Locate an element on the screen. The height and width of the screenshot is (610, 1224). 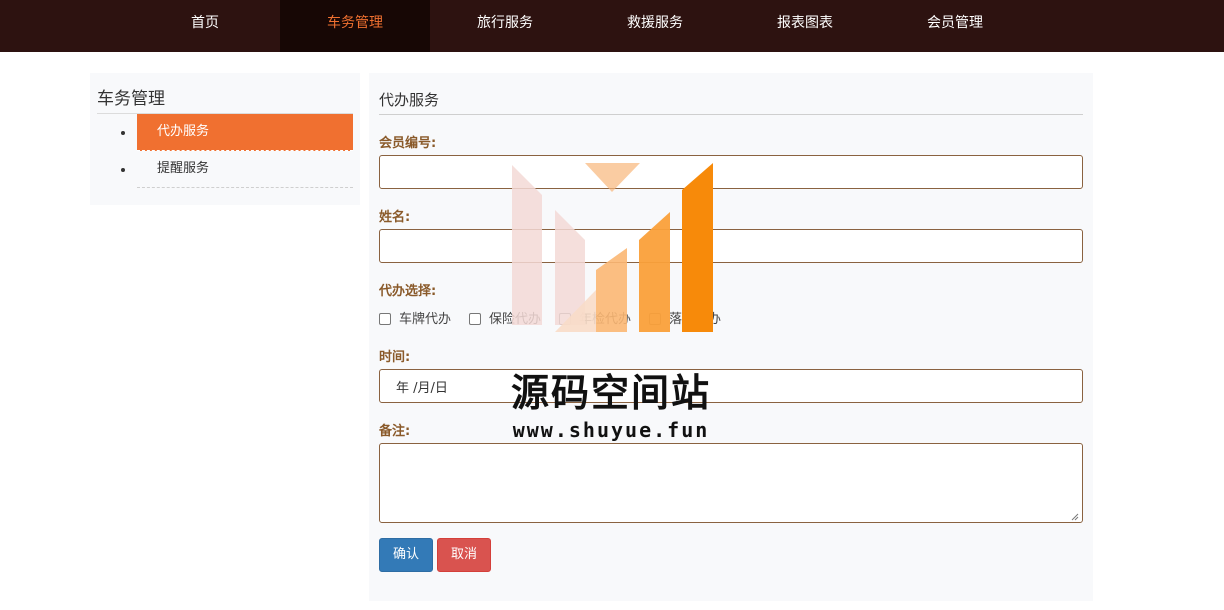
license-plate-checkbox is located at coordinates (385, 319).